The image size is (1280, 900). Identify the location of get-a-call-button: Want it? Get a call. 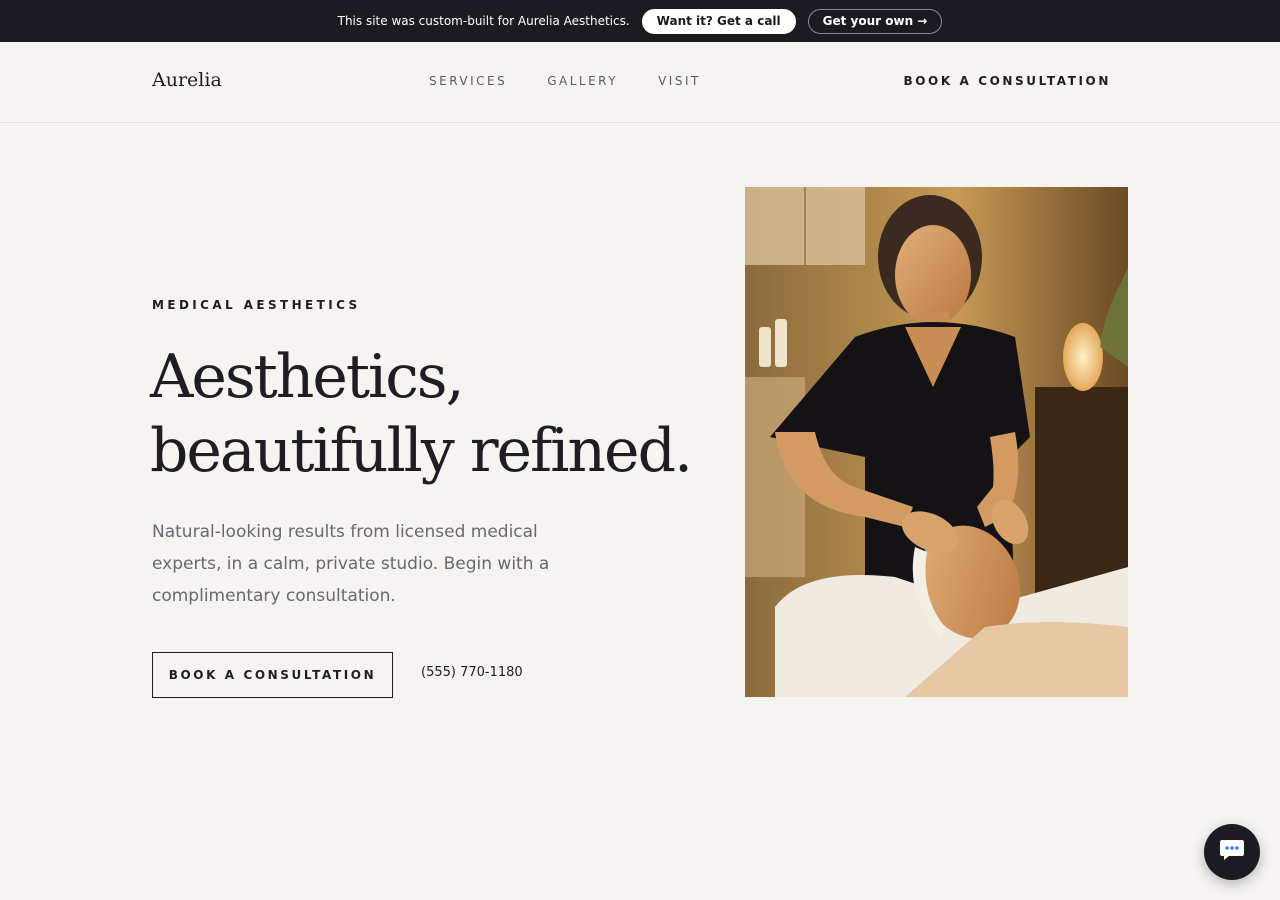
(718, 21).